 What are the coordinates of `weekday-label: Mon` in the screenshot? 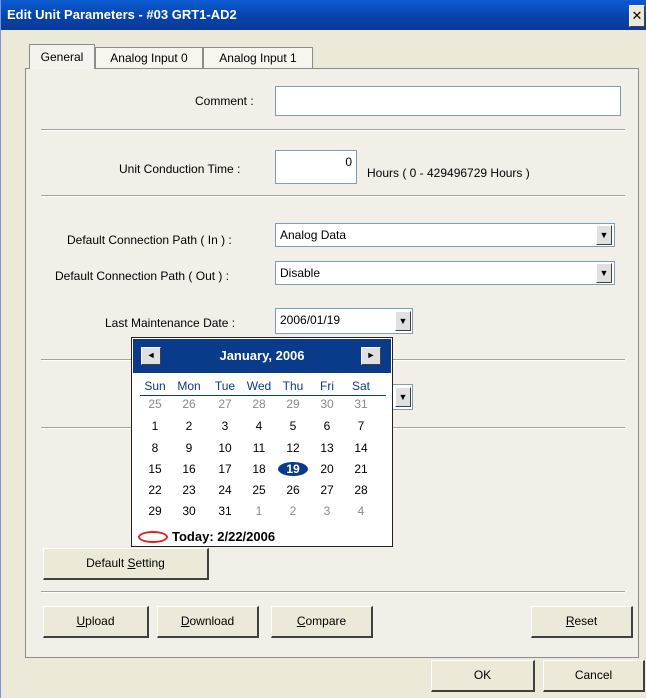 It's located at (189, 386).